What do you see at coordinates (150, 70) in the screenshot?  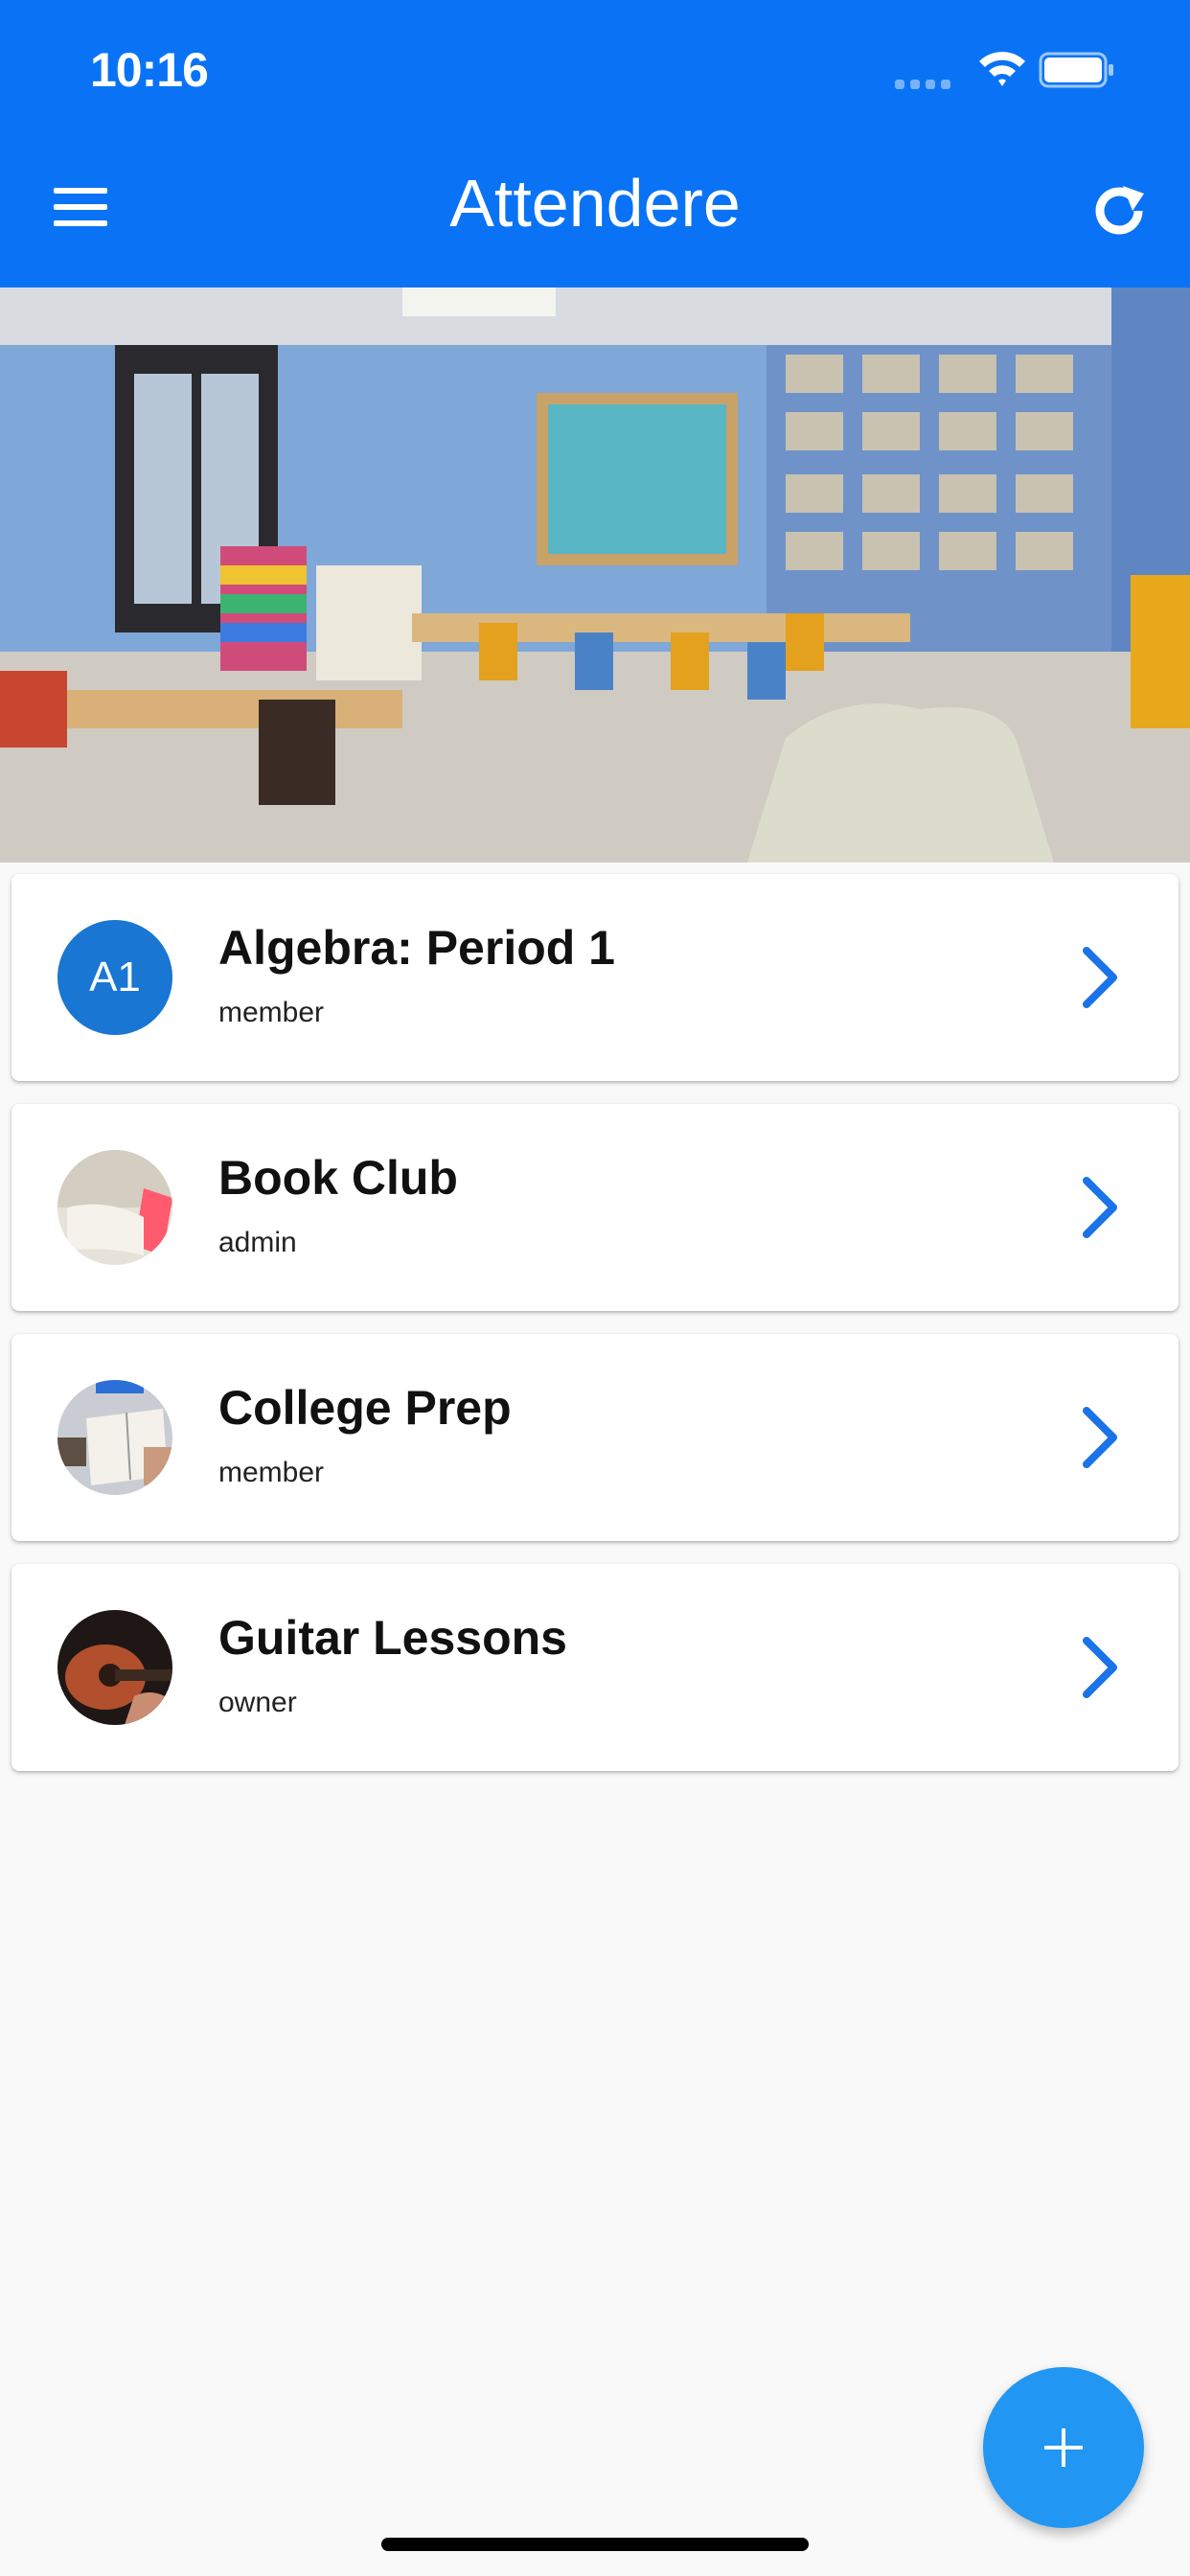 I see `status-time: 10:16` at bounding box center [150, 70].